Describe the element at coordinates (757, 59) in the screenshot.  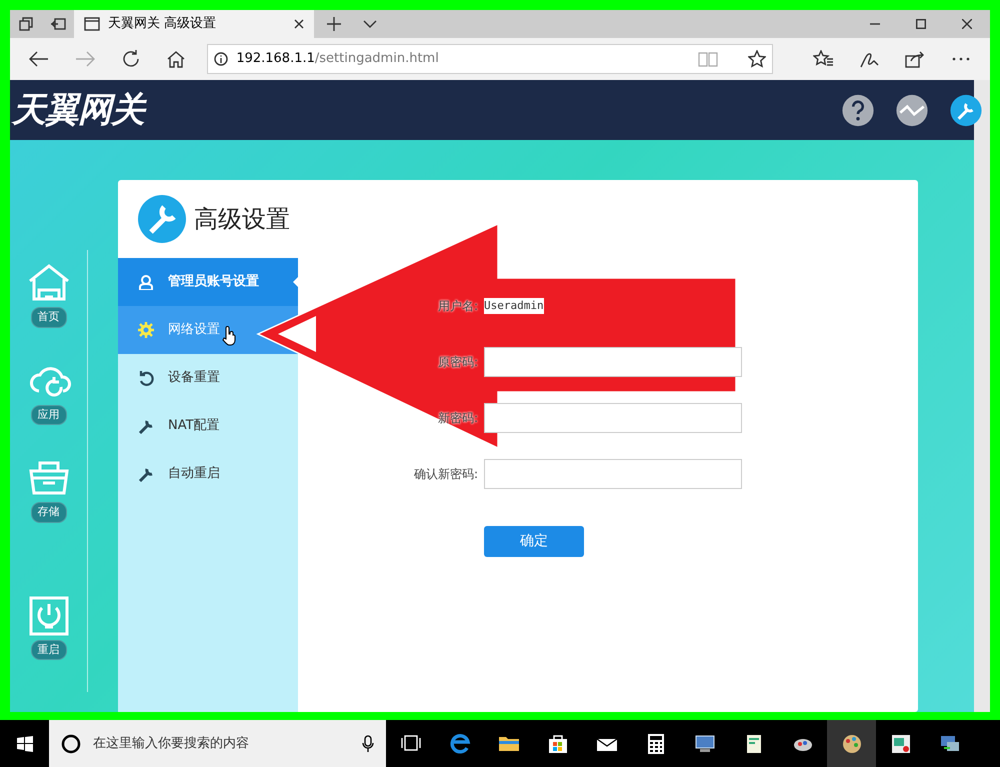
I see `favorite-star-icon` at that location.